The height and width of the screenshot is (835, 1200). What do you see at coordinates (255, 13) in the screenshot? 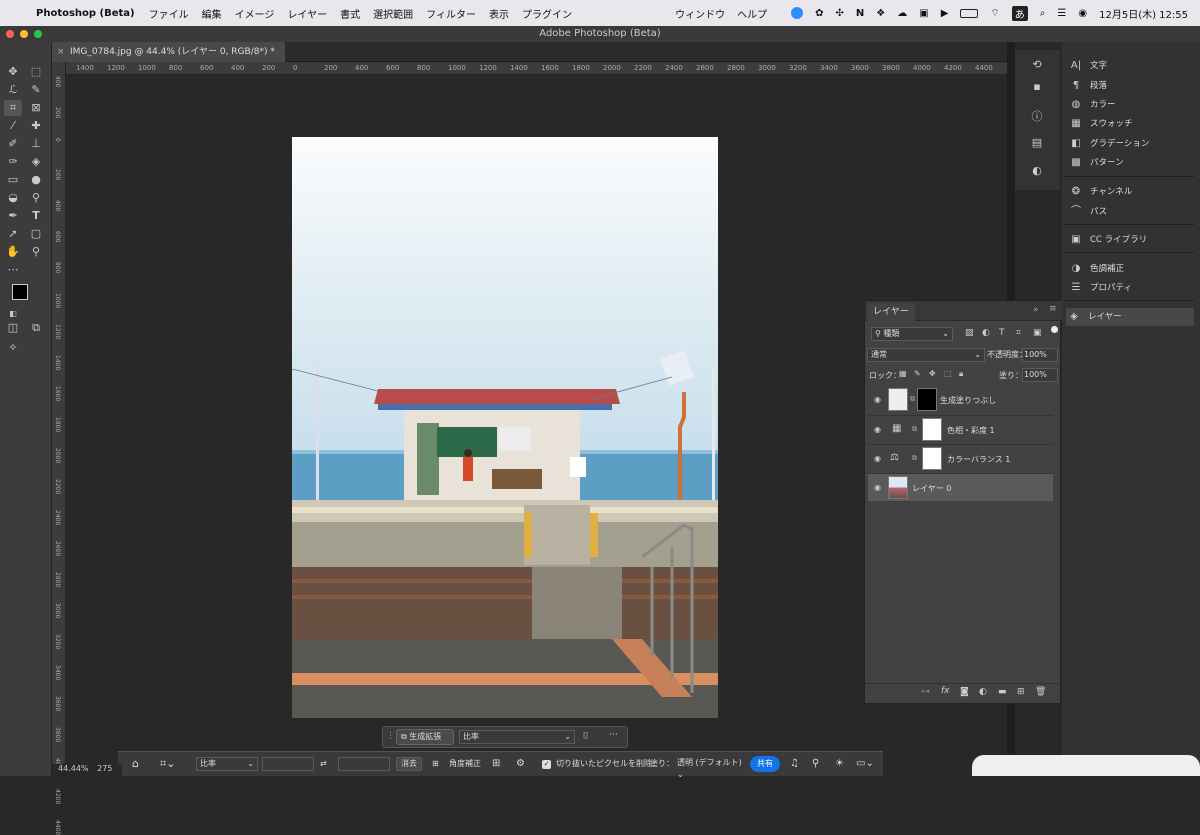
I see `menu-image: イメージ` at bounding box center [255, 13].